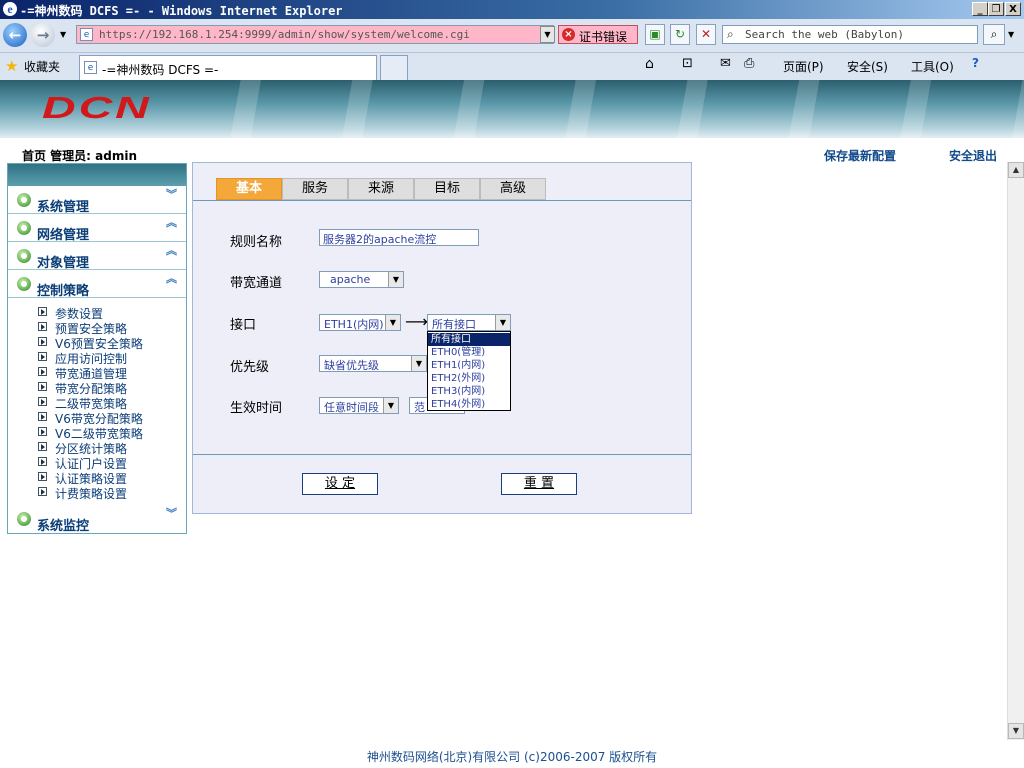  What do you see at coordinates (725, 63) in the screenshot?
I see `mail-icon: ✉` at bounding box center [725, 63].